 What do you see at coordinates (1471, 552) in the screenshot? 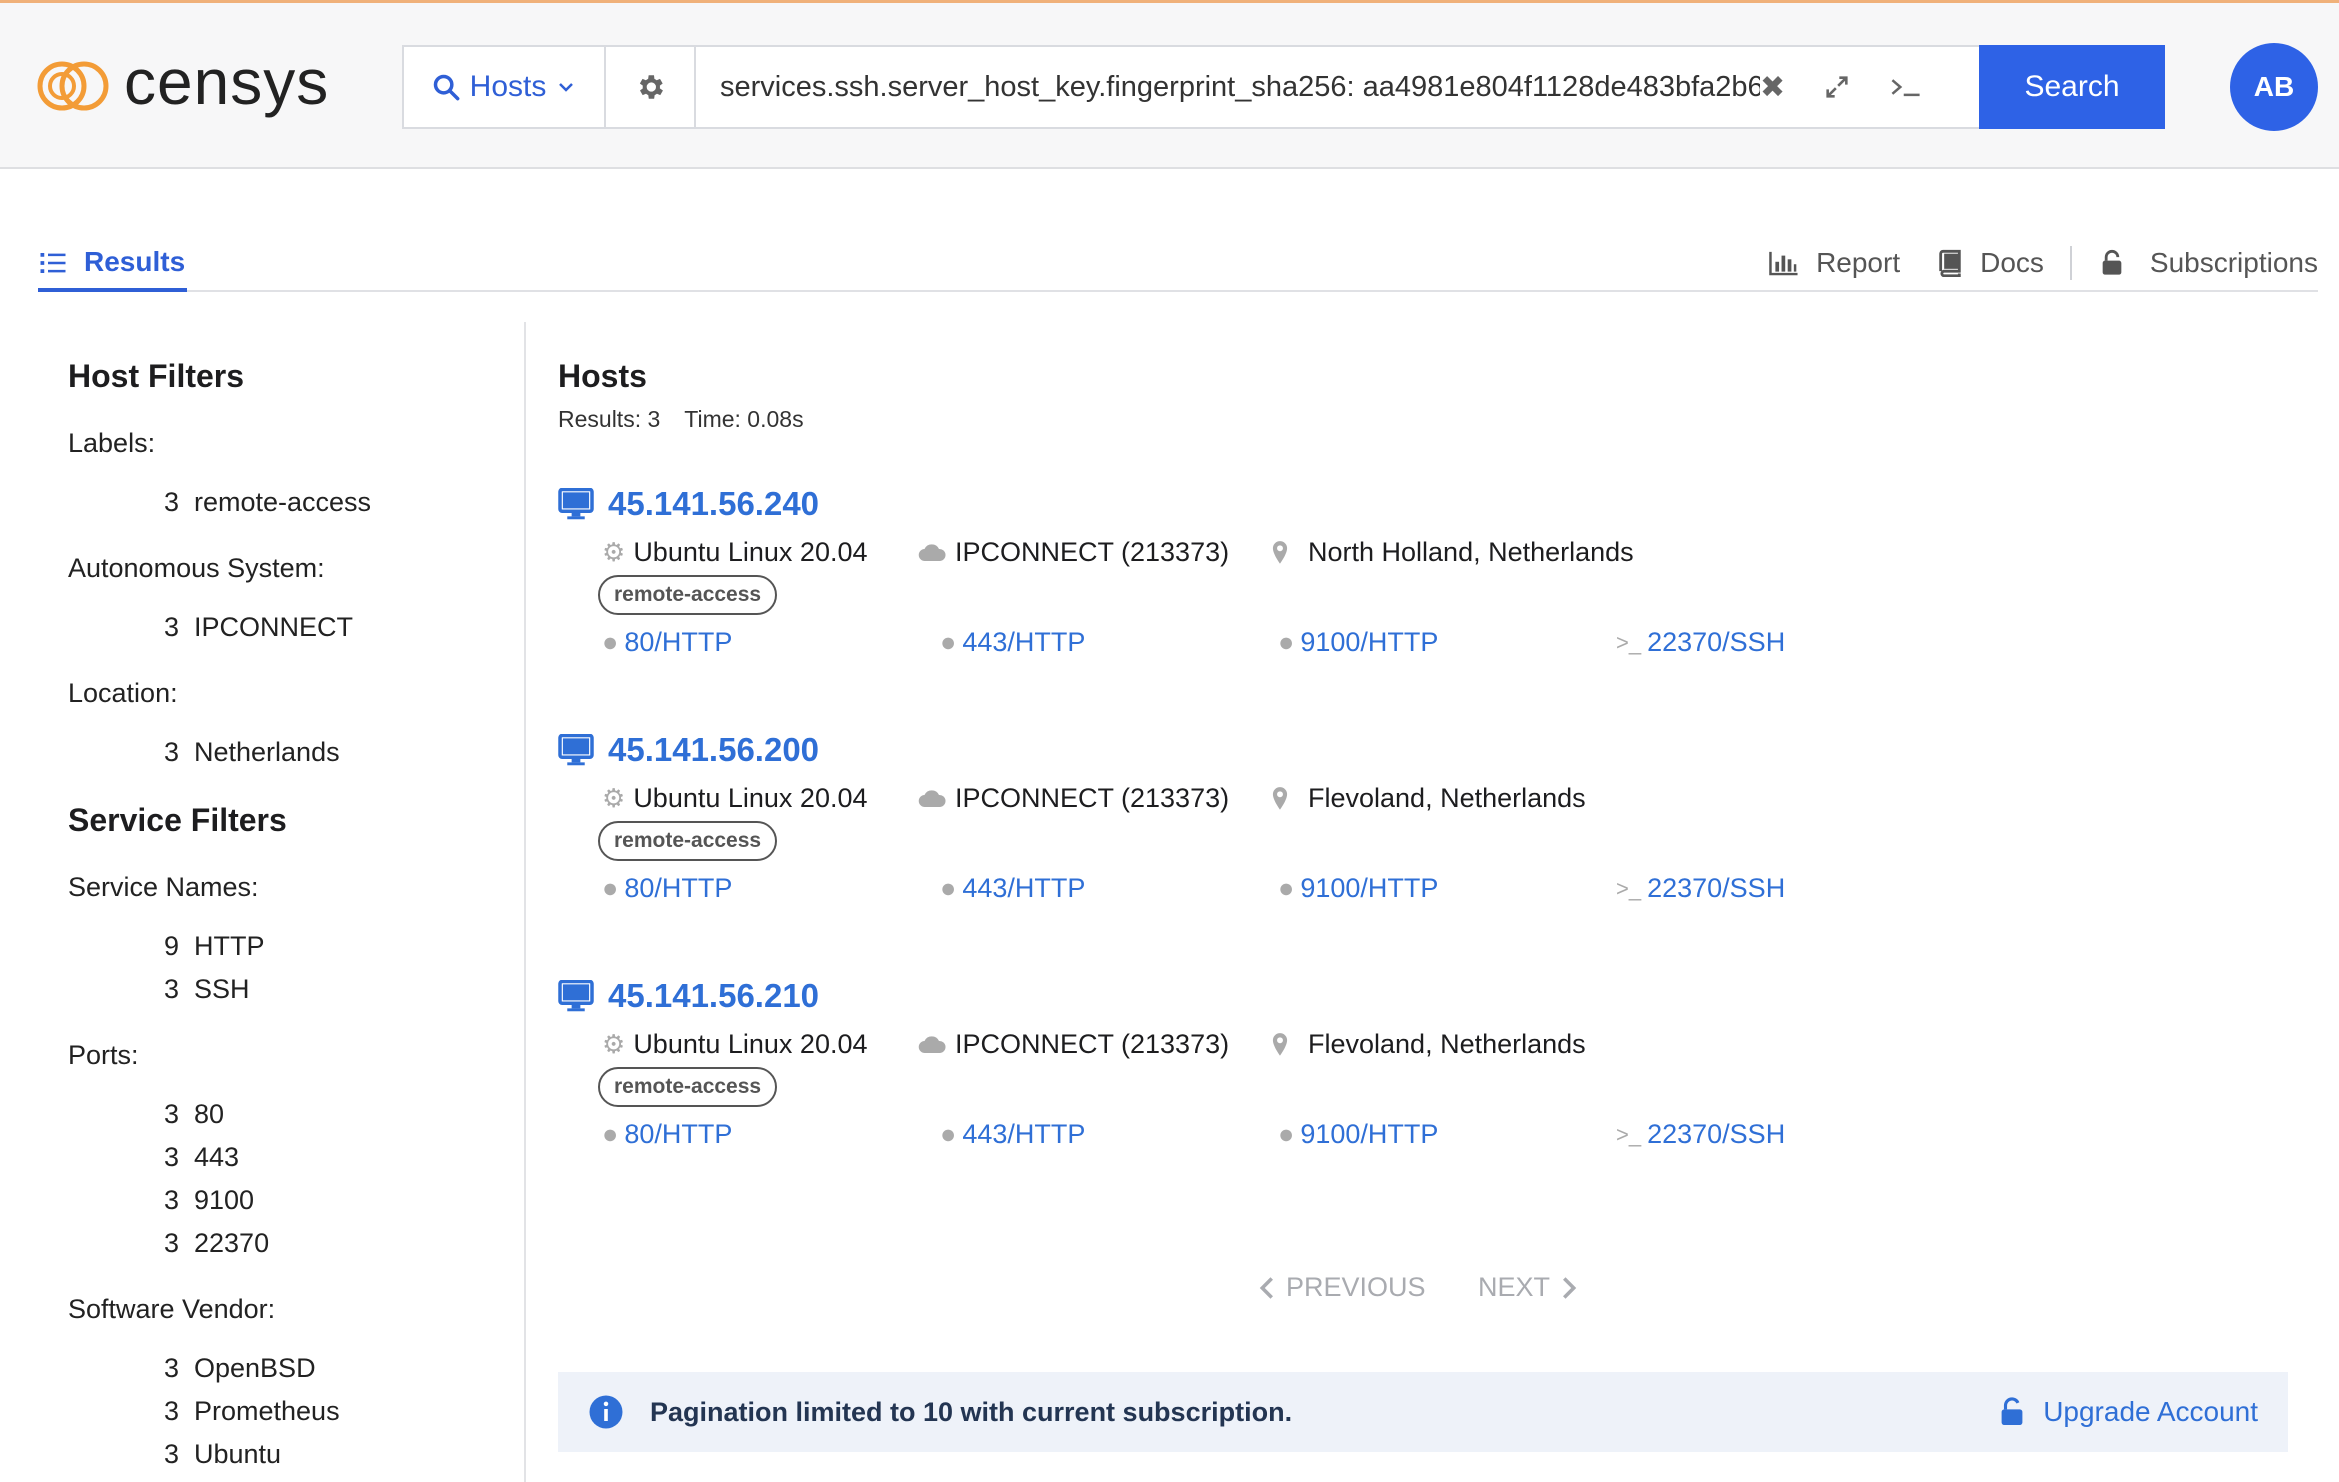
I see `host-location-label: North Holland, Netherlands` at bounding box center [1471, 552].